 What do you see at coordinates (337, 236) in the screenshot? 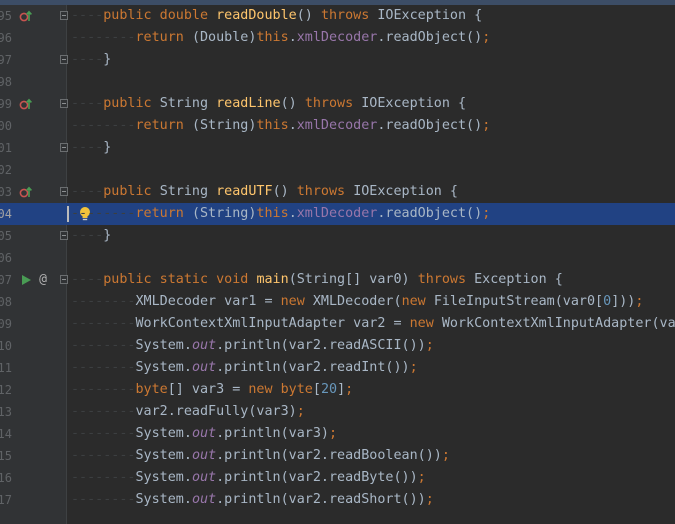
I see `code-line: 05 ----}` at bounding box center [337, 236].